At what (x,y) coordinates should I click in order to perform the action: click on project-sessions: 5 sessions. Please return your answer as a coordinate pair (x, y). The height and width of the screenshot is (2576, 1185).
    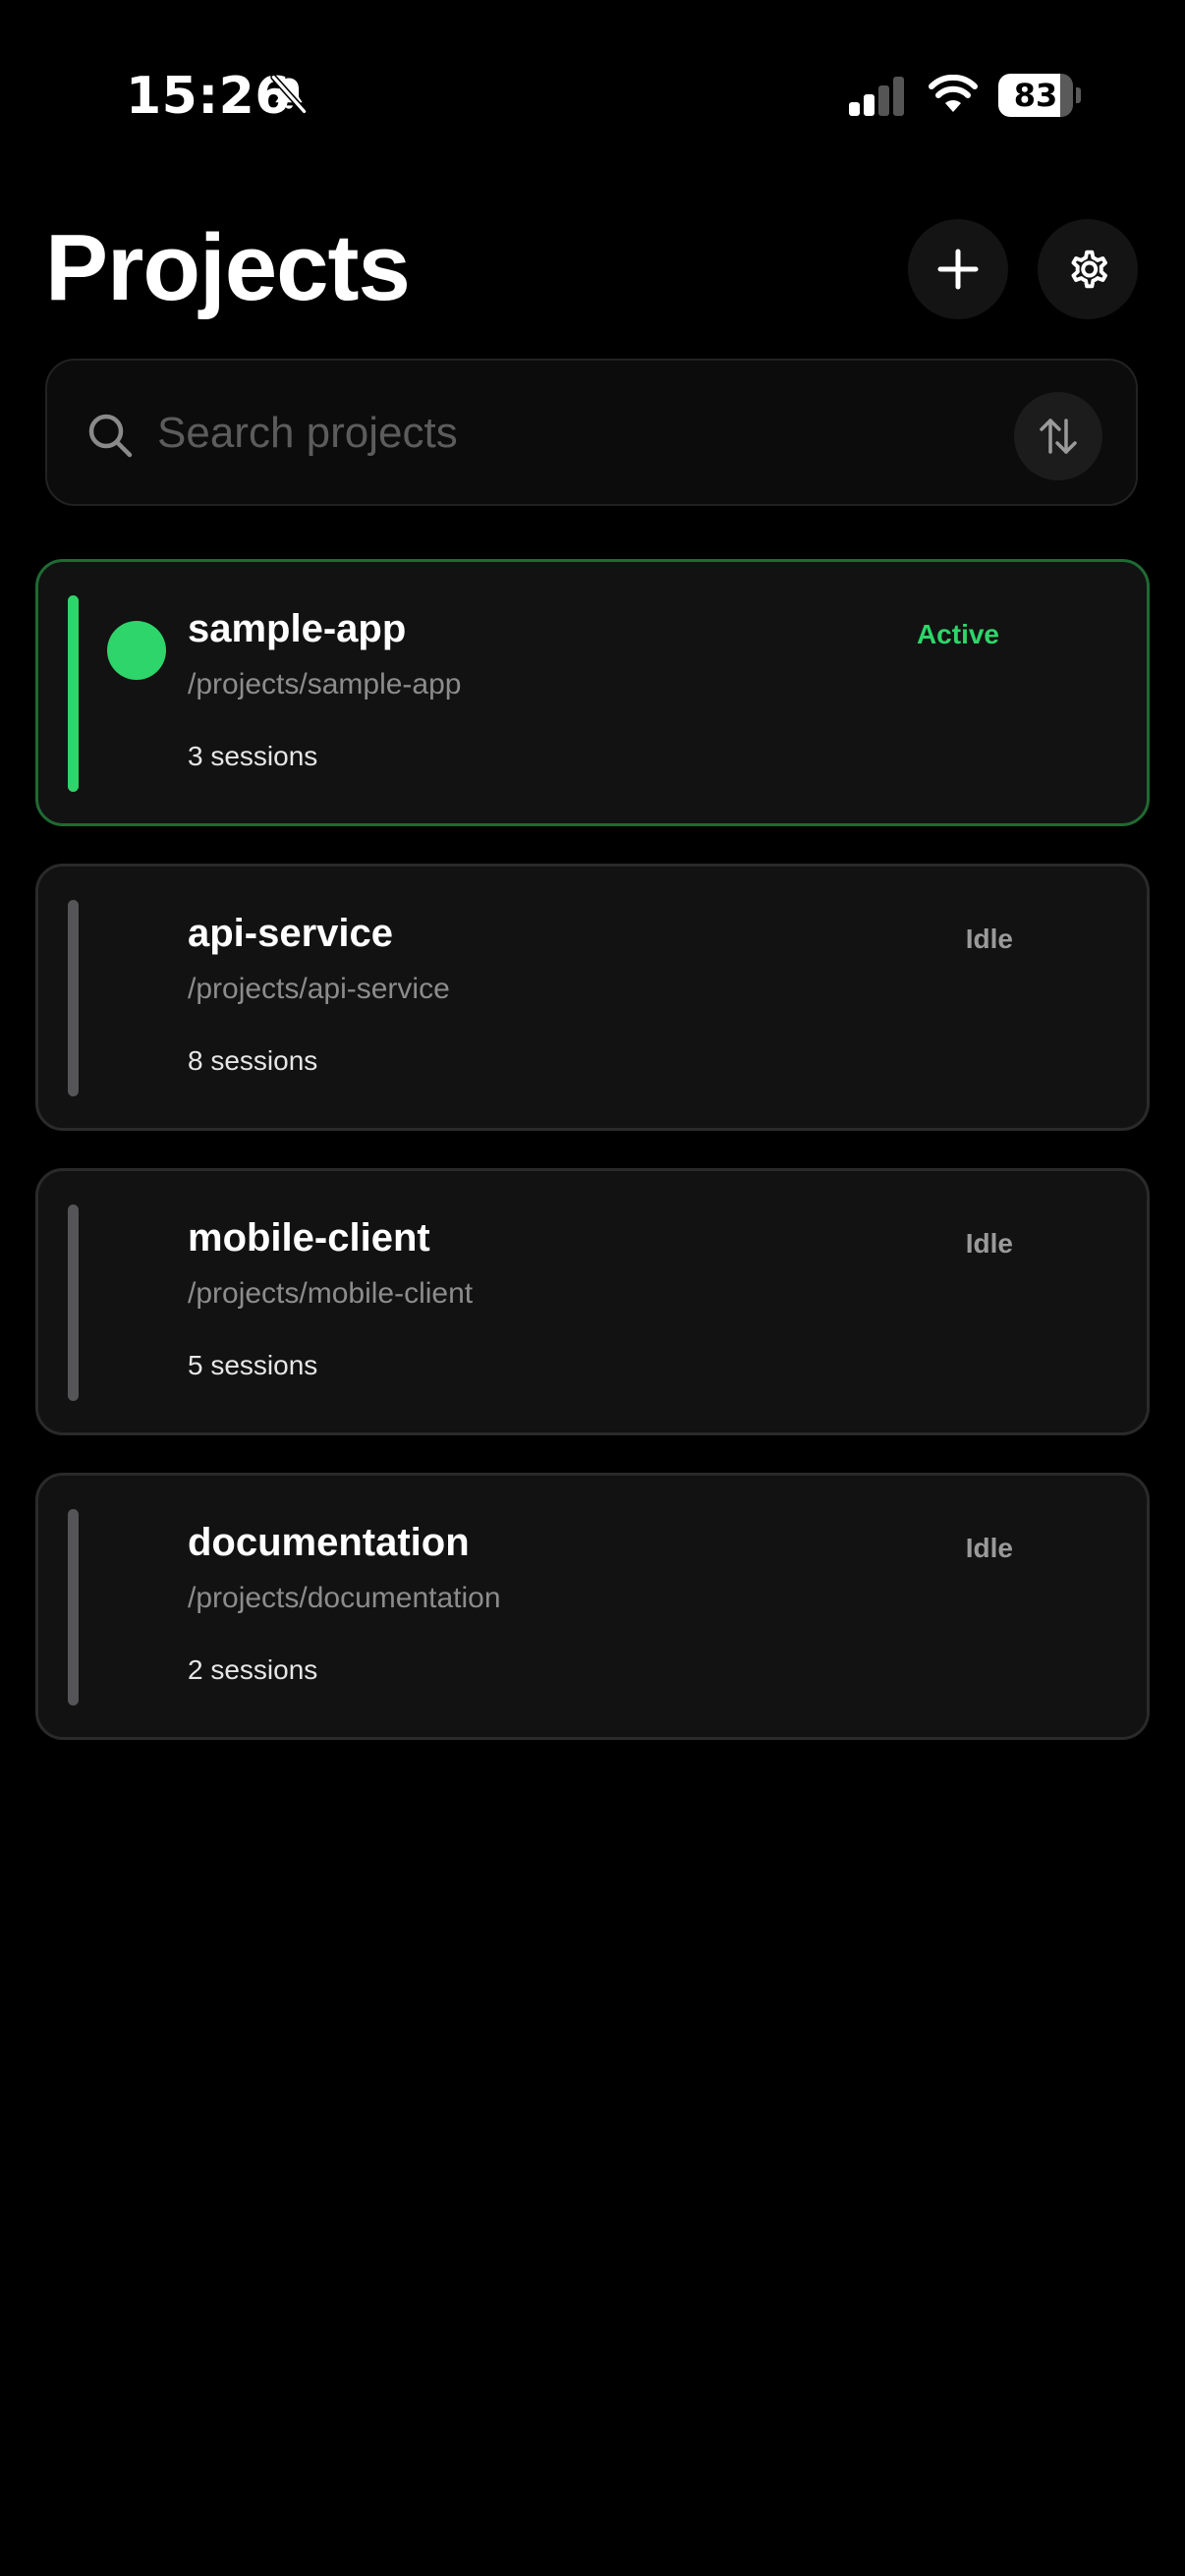
    Looking at the image, I should click on (253, 1365).